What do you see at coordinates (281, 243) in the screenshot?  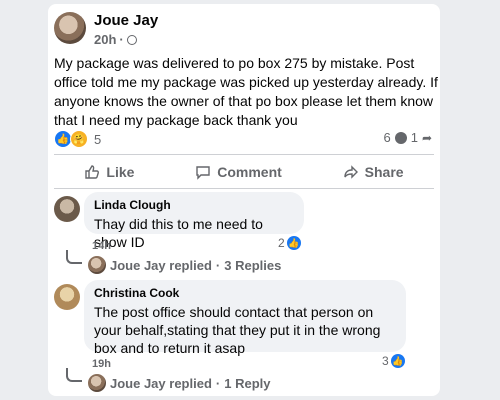 I see `comment-like-count: 2` at bounding box center [281, 243].